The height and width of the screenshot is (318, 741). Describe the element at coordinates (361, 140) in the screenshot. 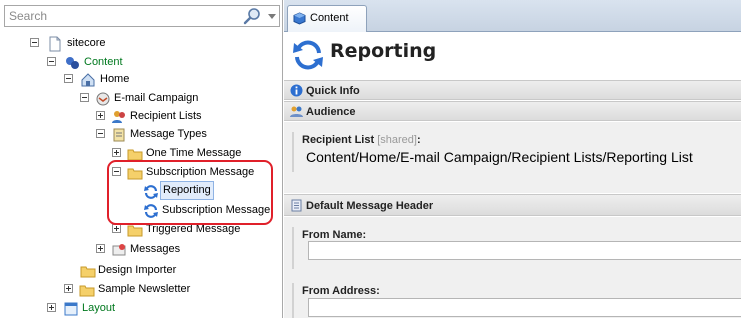

I see `recipient-list-label: Recipient List [shared]:` at that location.